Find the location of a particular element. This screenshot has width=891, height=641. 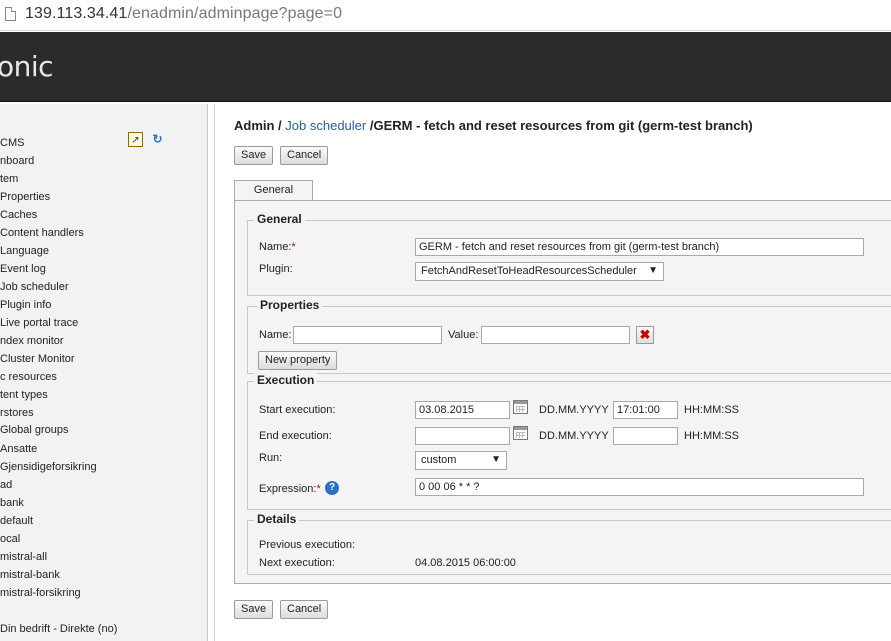

end-date-format: DD.MM.YYYY is located at coordinates (574, 436).